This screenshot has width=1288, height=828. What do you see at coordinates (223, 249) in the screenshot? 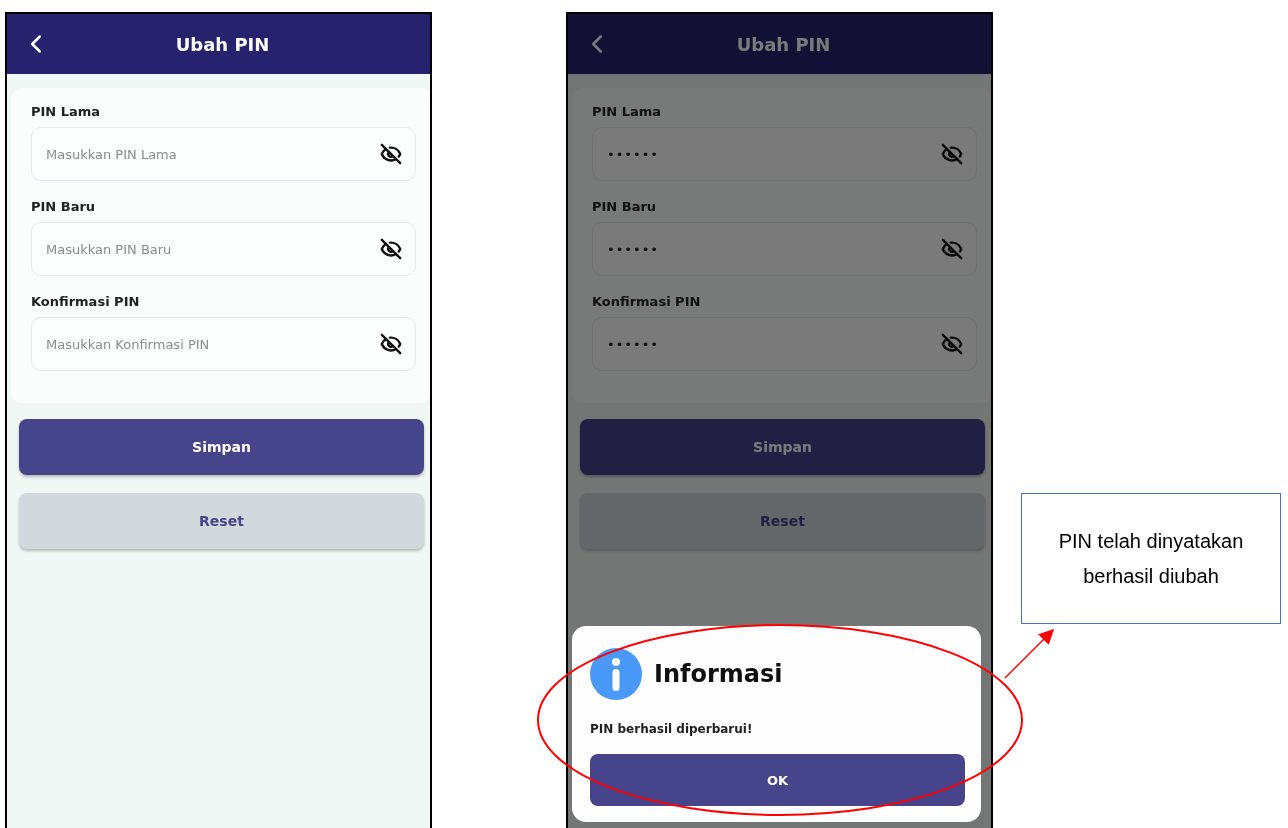
I see `pin-field: Masukkan PIN Baru` at bounding box center [223, 249].